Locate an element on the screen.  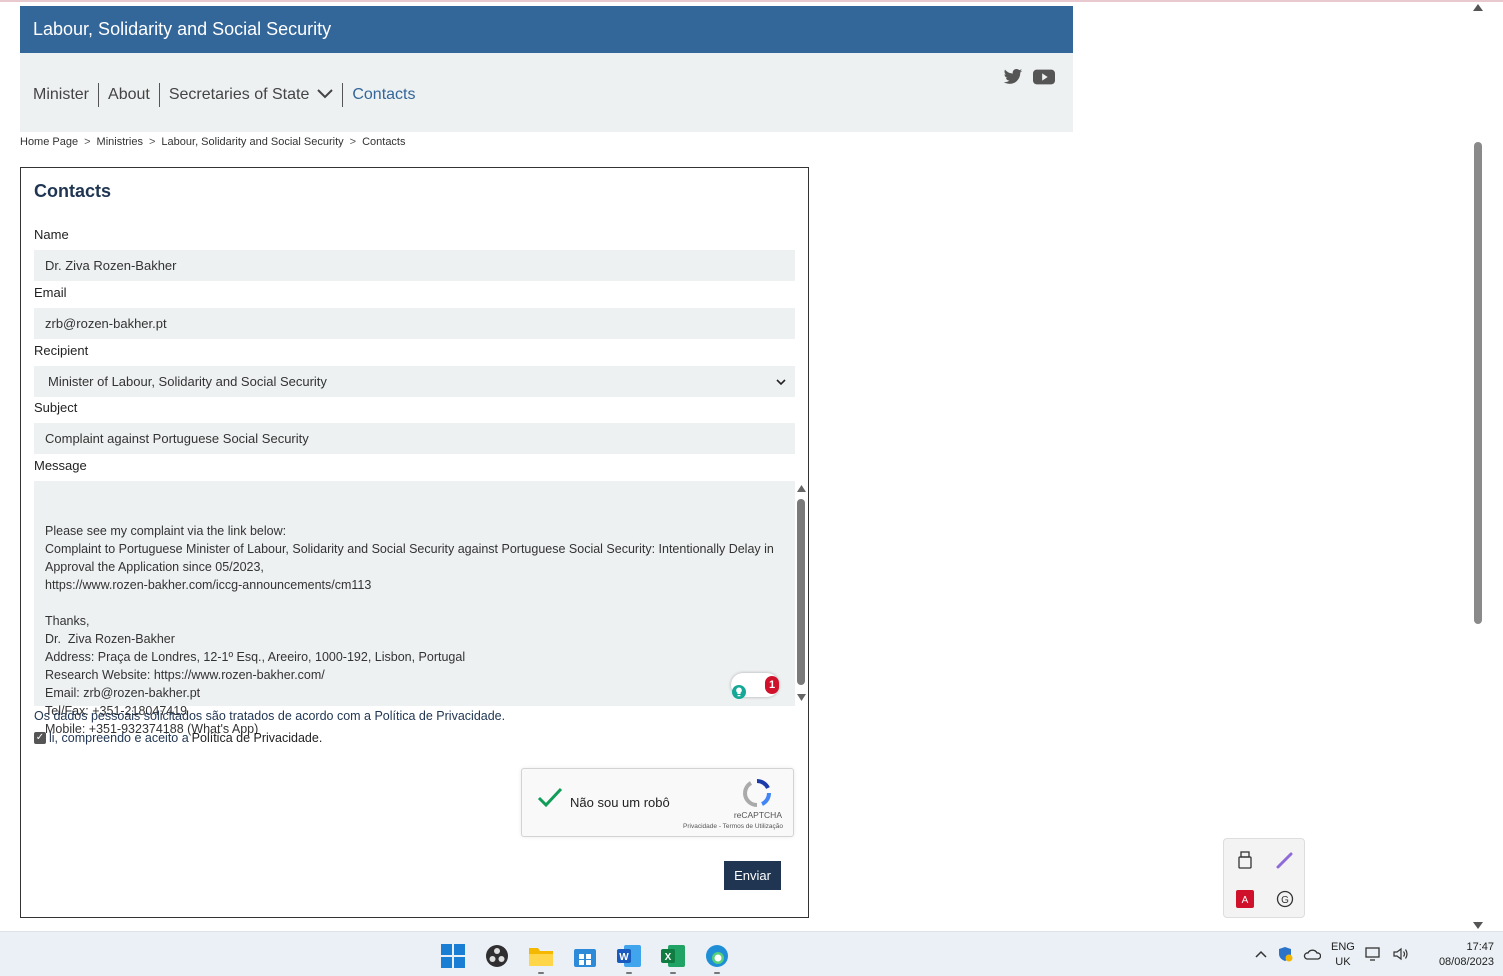
site-title: Labour, Solidarity and Social Security is located at coordinates (182, 29).